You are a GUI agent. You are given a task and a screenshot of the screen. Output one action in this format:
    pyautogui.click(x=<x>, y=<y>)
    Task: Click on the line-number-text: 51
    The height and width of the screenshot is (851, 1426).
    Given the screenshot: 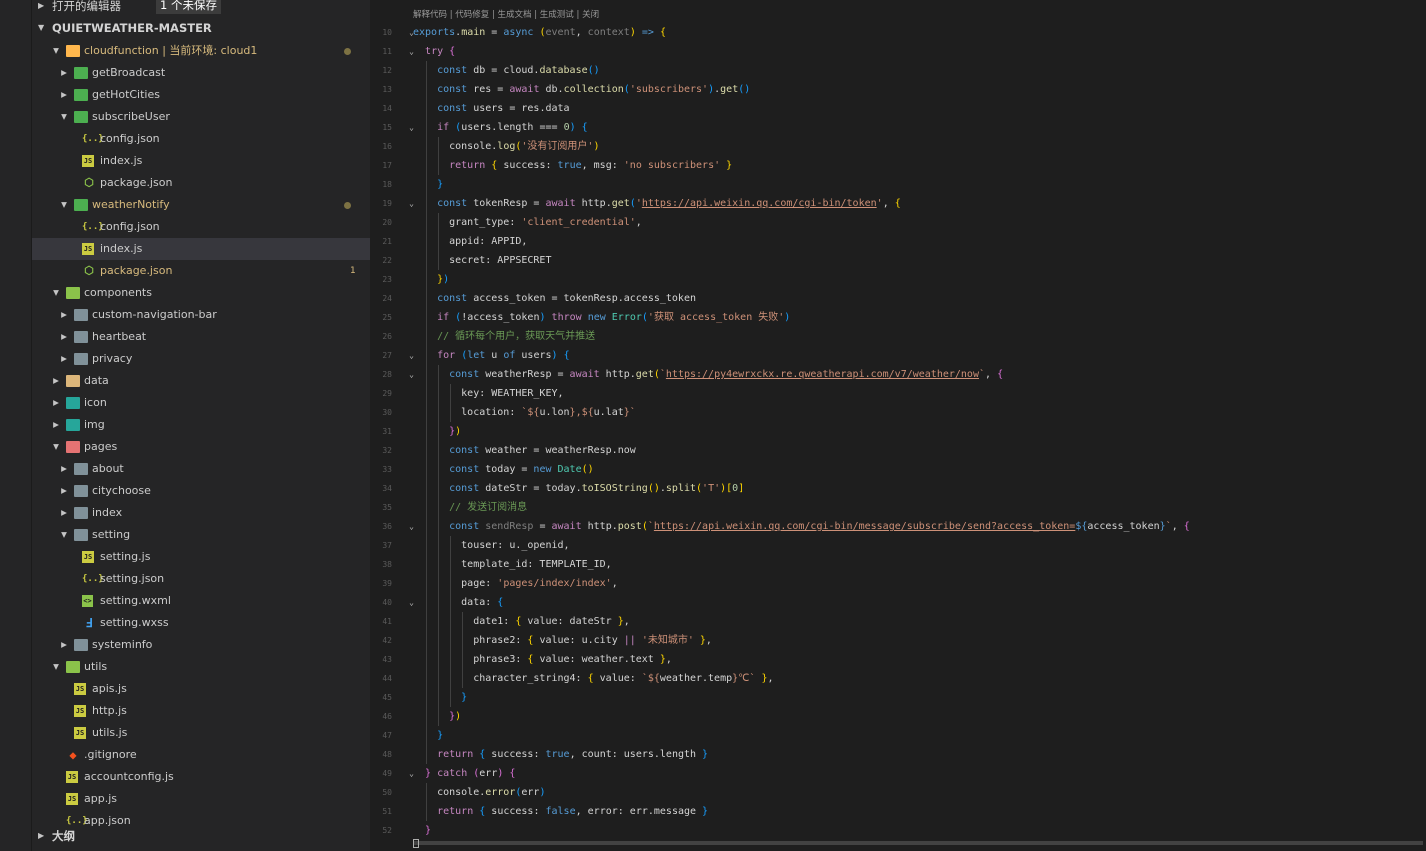 What is the action you would take?
    pyautogui.click(x=387, y=811)
    